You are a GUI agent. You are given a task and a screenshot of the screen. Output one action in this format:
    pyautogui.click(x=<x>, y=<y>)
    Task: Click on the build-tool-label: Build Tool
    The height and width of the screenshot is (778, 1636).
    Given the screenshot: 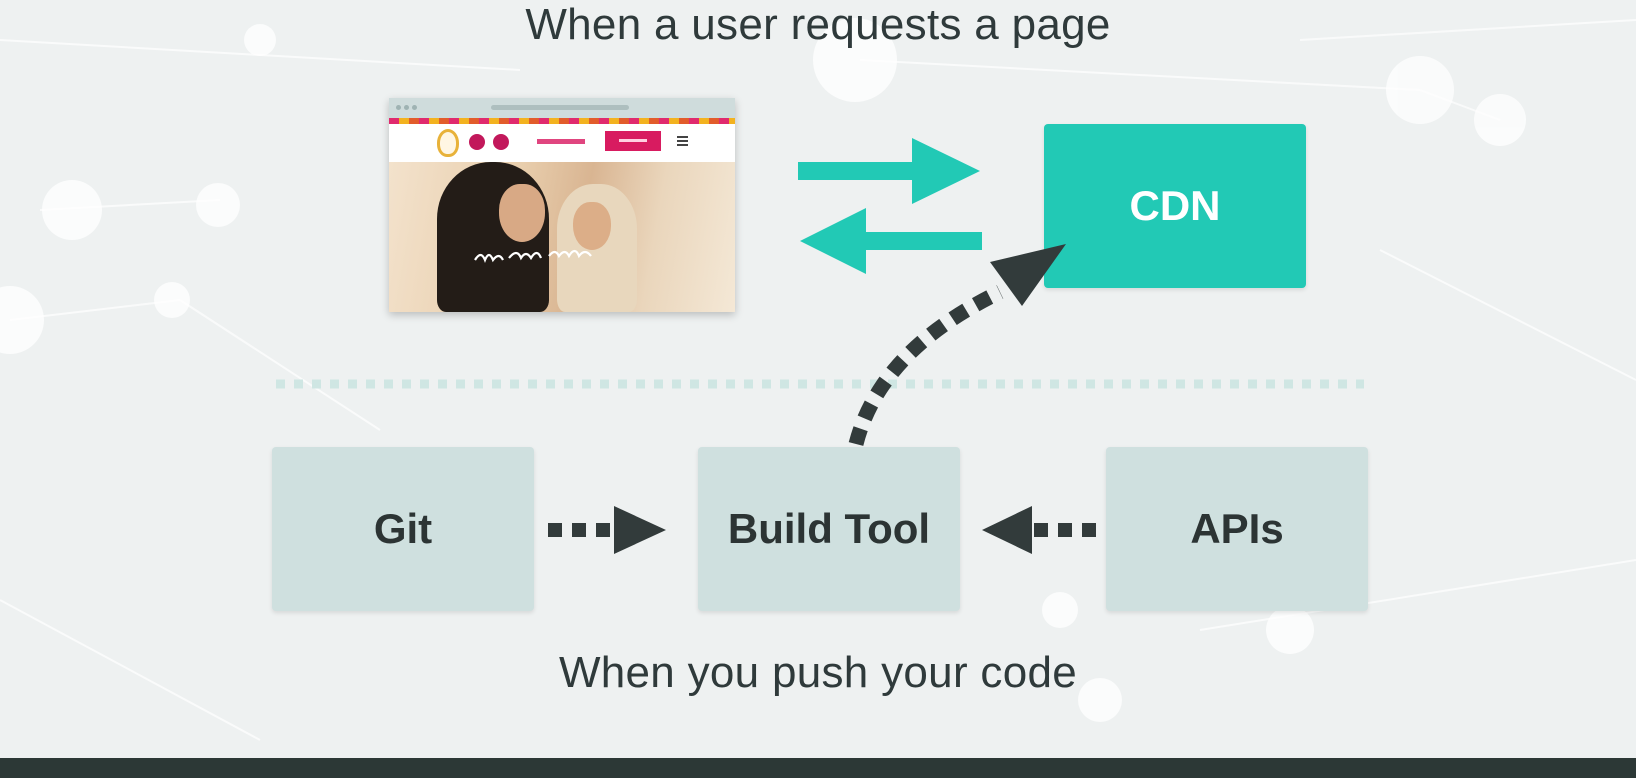 What is the action you would take?
    pyautogui.click(x=829, y=528)
    